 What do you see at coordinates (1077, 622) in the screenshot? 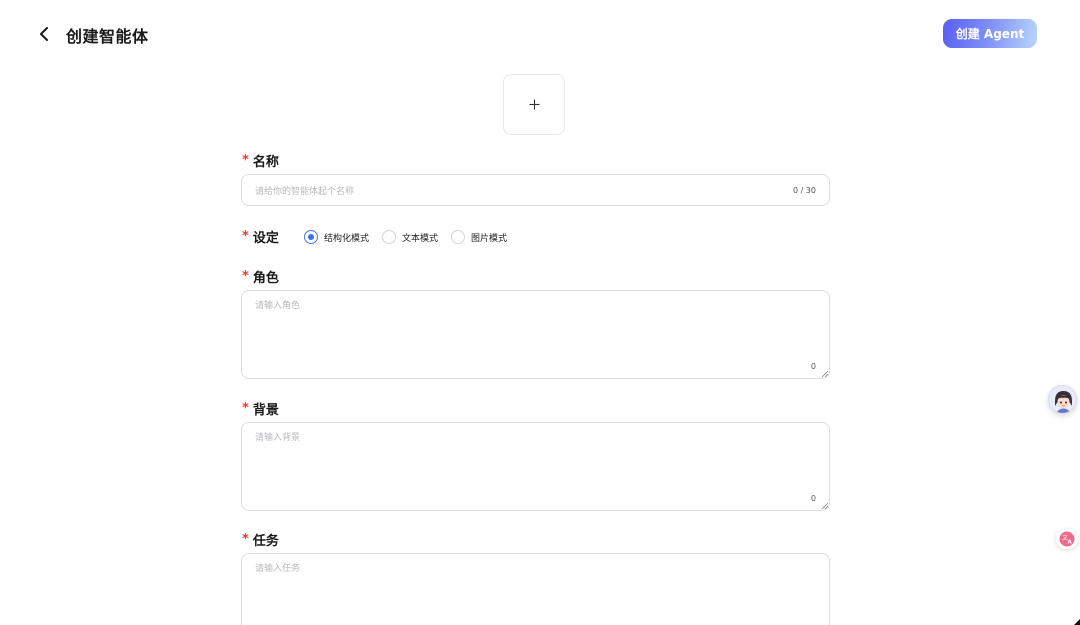
I see `corner-resize-icon` at bounding box center [1077, 622].